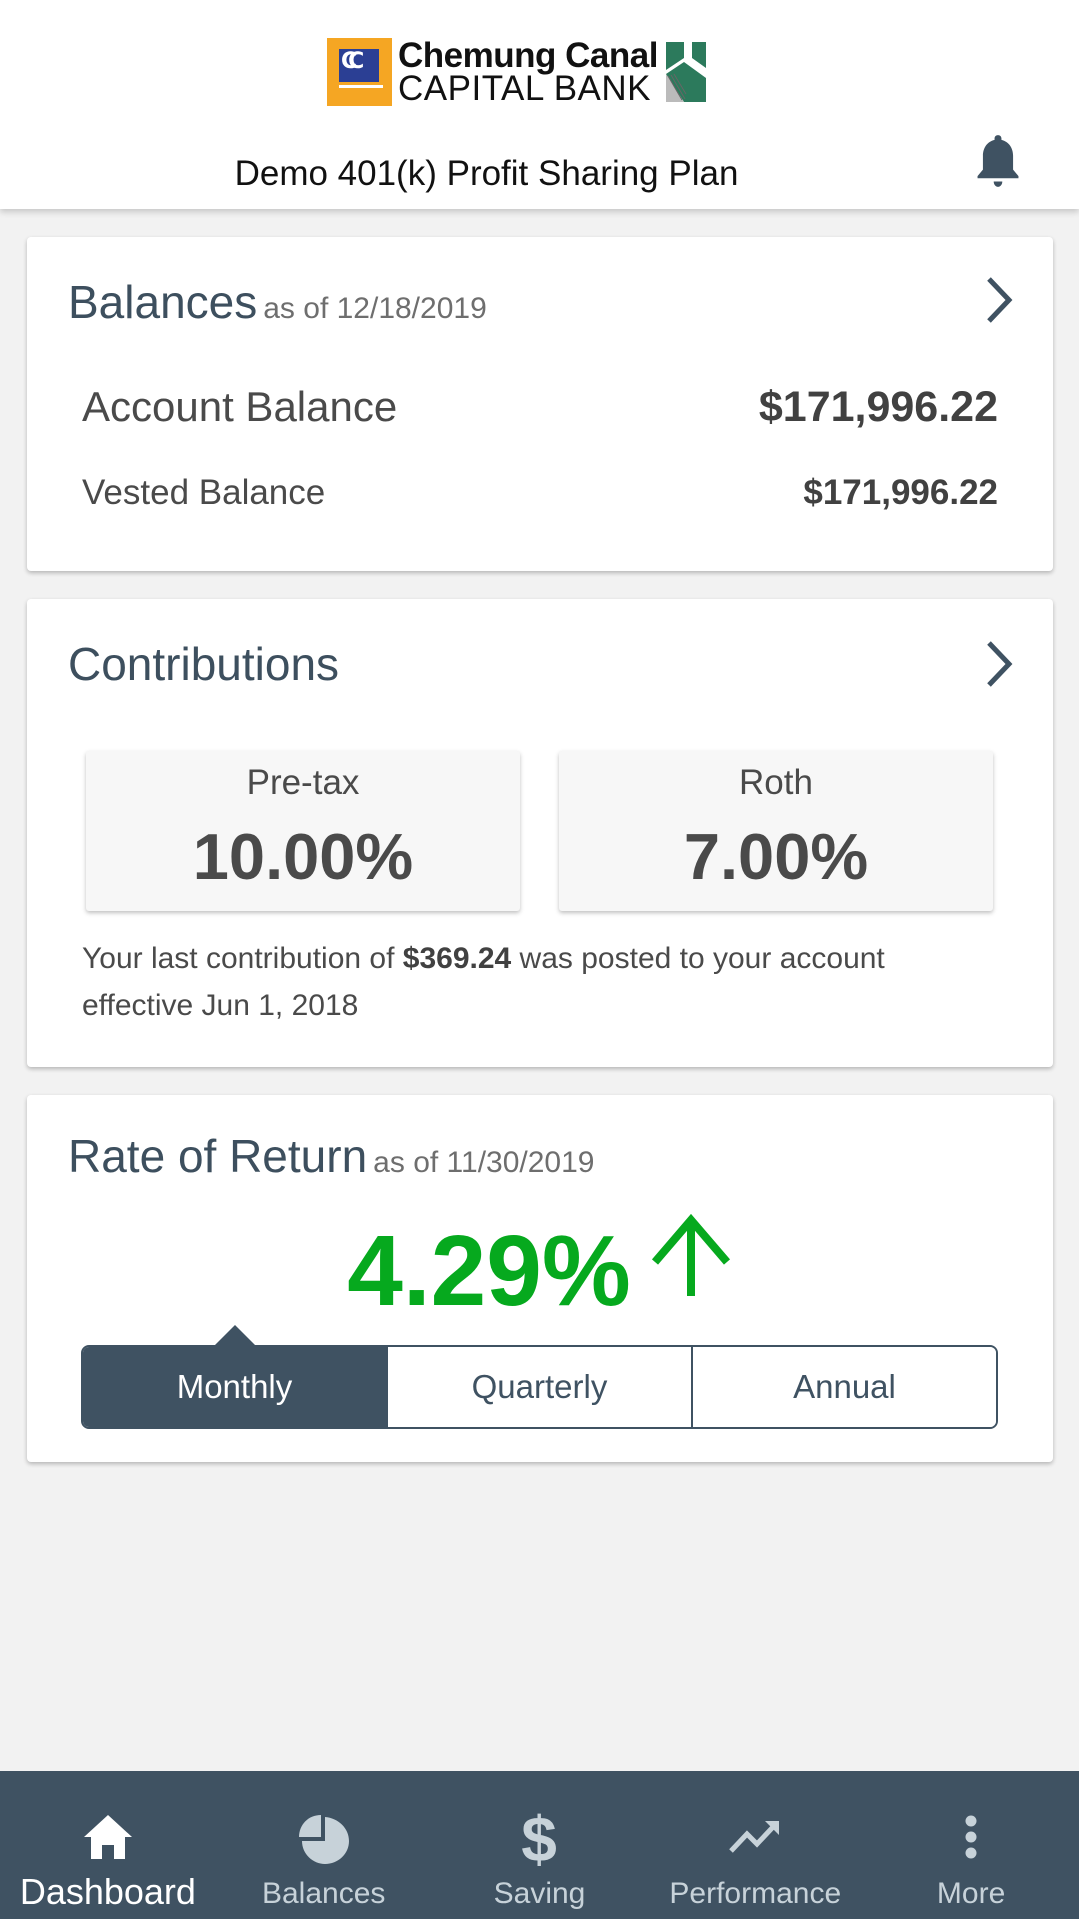  I want to click on tab-more: More, so click(971, 1845).